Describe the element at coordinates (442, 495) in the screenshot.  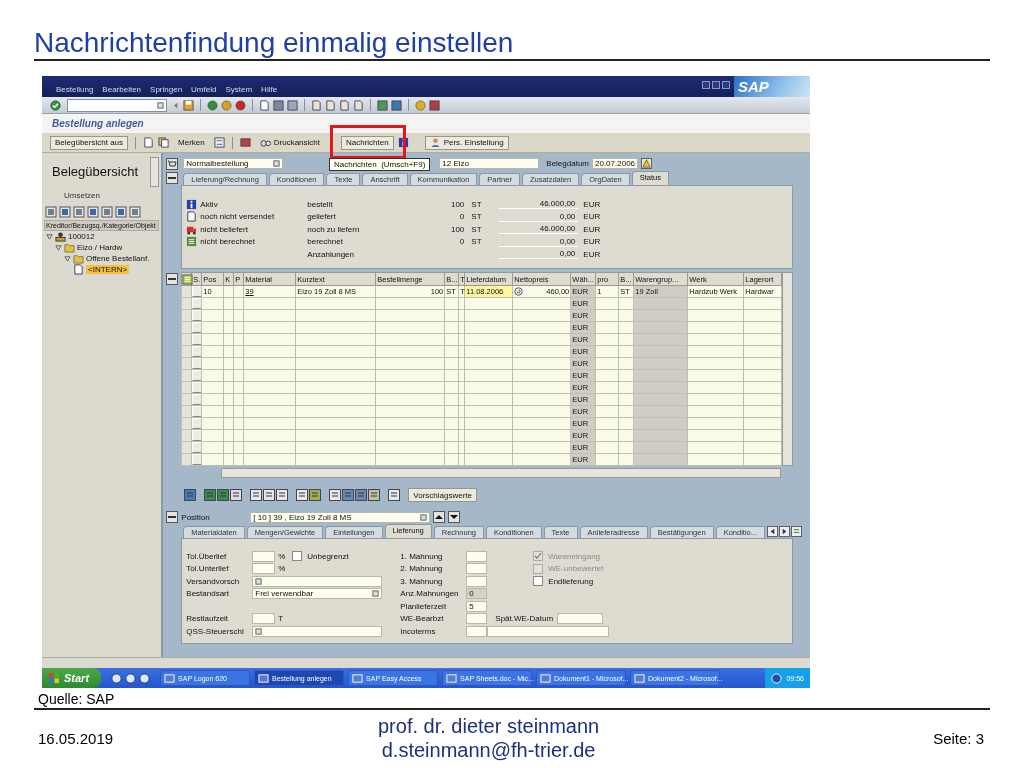
I see `default-values-button: Vorschlagswerte` at that location.